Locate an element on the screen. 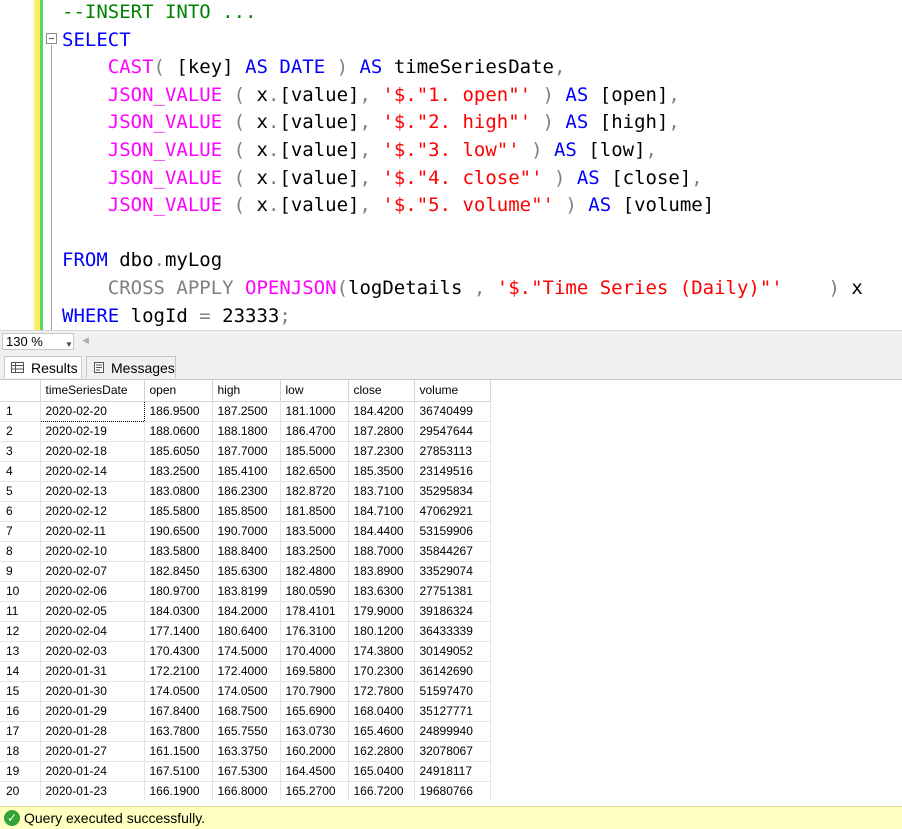 Image resolution: width=902 pixels, height=829 pixels. table-cell: 36740499 is located at coordinates (452, 411).